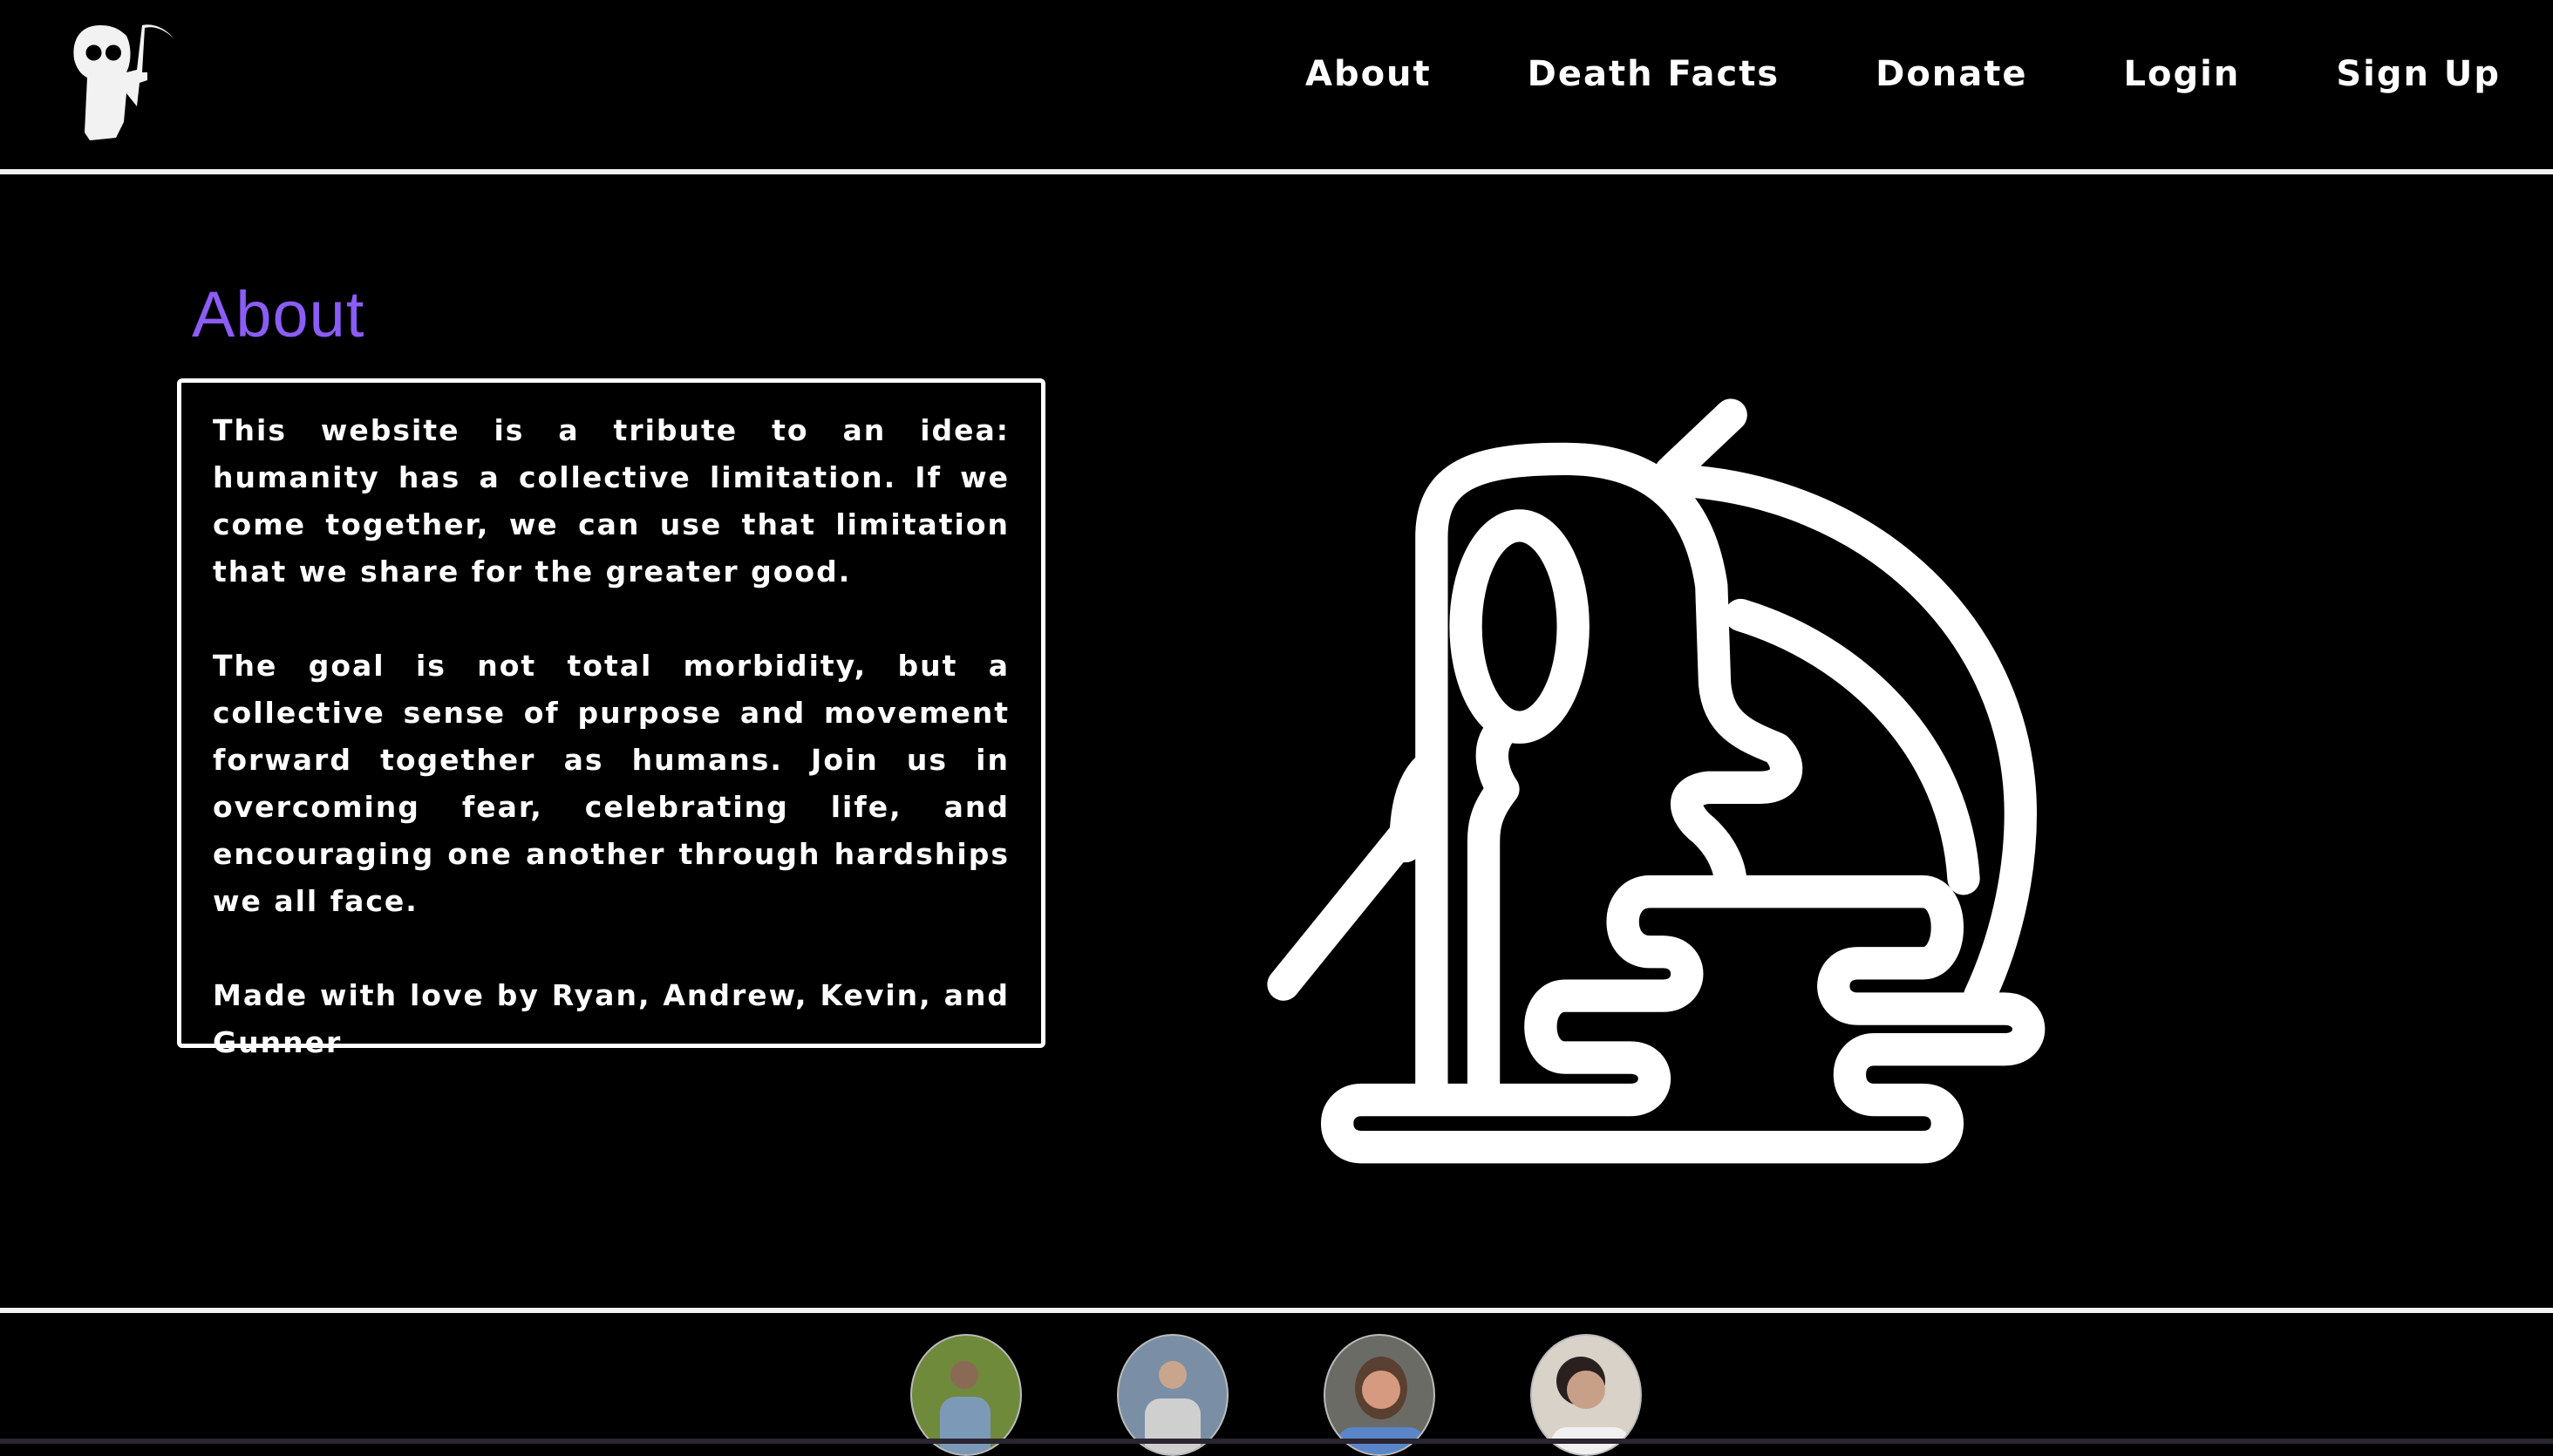  Describe the element at coordinates (2182, 74) in the screenshot. I see `nav-login: Login` at that location.